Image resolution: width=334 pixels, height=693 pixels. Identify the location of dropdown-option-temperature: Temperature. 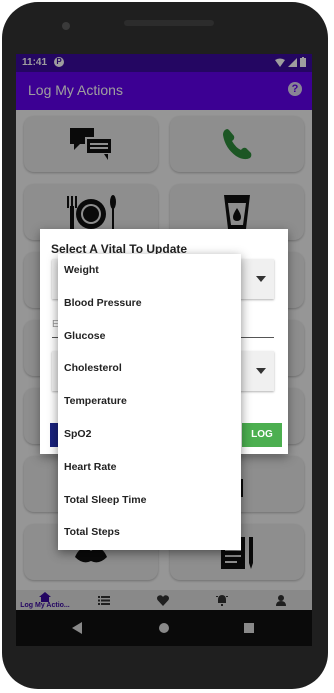
(149, 401).